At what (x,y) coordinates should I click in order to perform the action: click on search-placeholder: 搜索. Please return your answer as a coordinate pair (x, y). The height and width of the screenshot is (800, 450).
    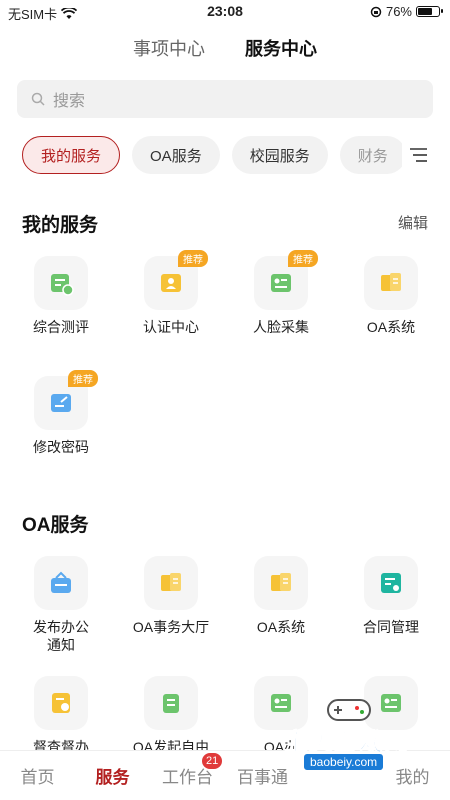
    Looking at the image, I should click on (69, 101).